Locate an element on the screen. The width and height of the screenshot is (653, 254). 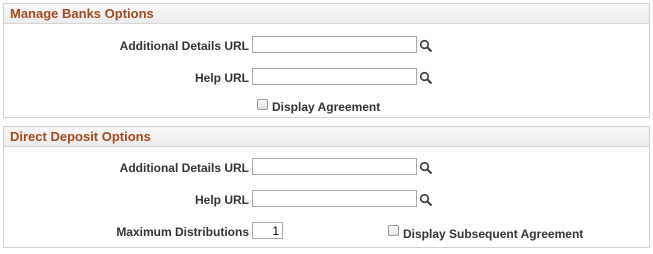
dd-additional-details-input is located at coordinates (334, 166).